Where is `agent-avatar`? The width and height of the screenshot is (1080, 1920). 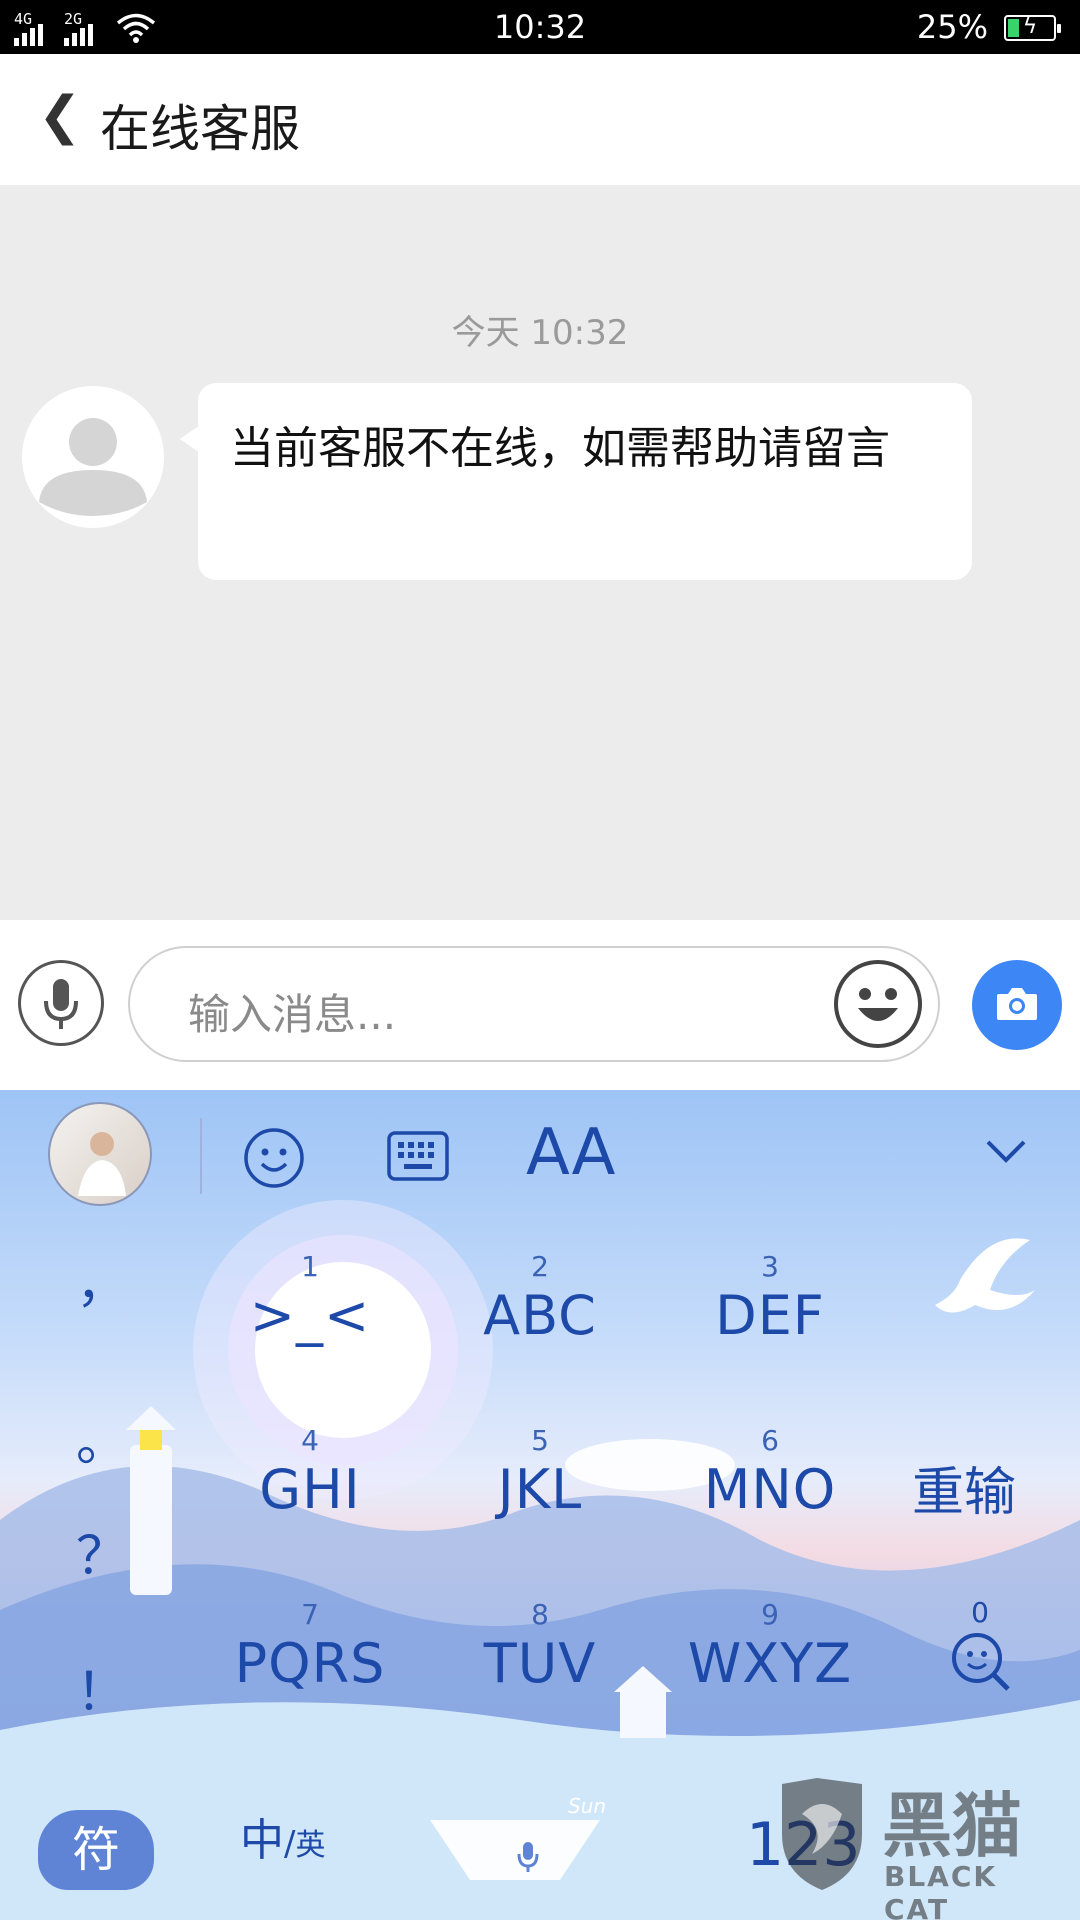 agent-avatar is located at coordinates (93, 457).